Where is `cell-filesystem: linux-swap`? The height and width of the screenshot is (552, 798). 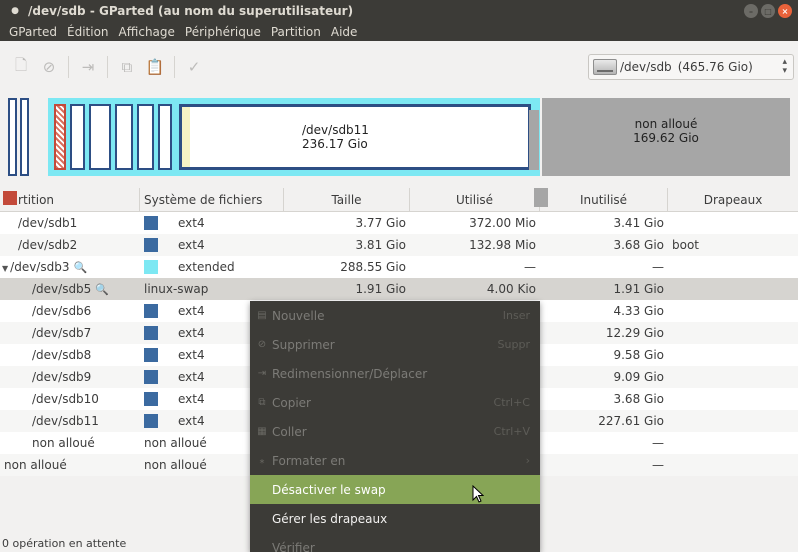 cell-filesystem: linux-swap is located at coordinates (143, 245).